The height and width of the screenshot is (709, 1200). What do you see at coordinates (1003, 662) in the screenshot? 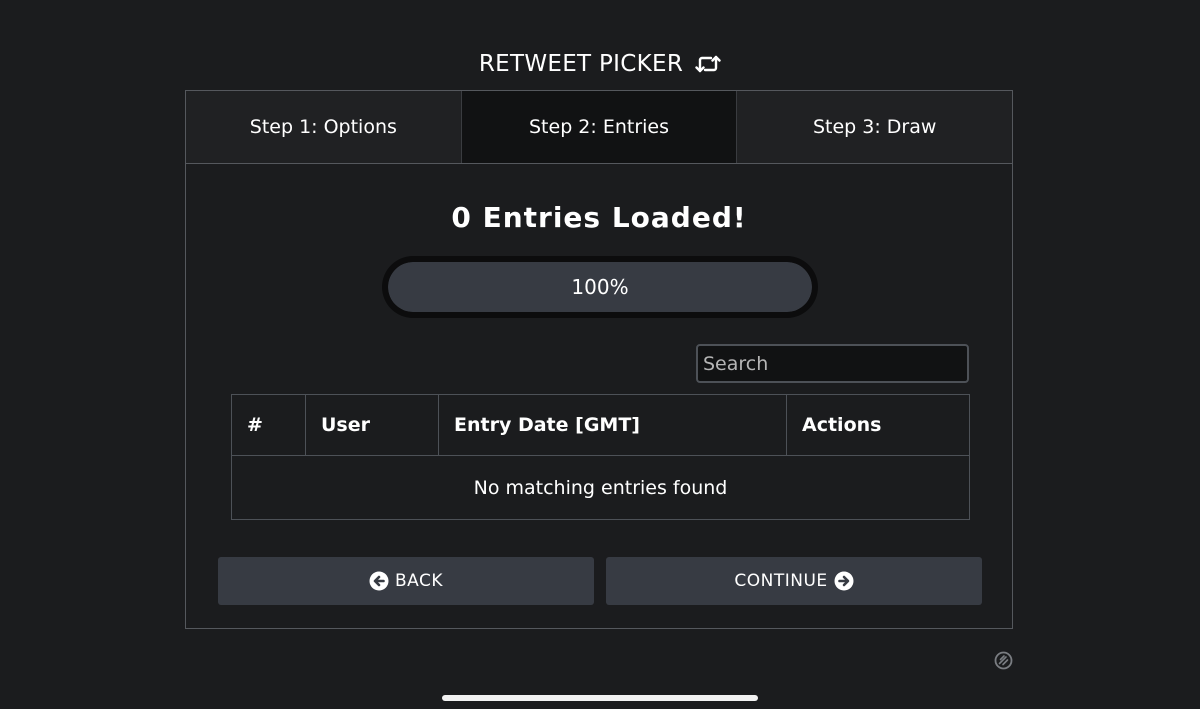
I see `edit-icon` at bounding box center [1003, 662].